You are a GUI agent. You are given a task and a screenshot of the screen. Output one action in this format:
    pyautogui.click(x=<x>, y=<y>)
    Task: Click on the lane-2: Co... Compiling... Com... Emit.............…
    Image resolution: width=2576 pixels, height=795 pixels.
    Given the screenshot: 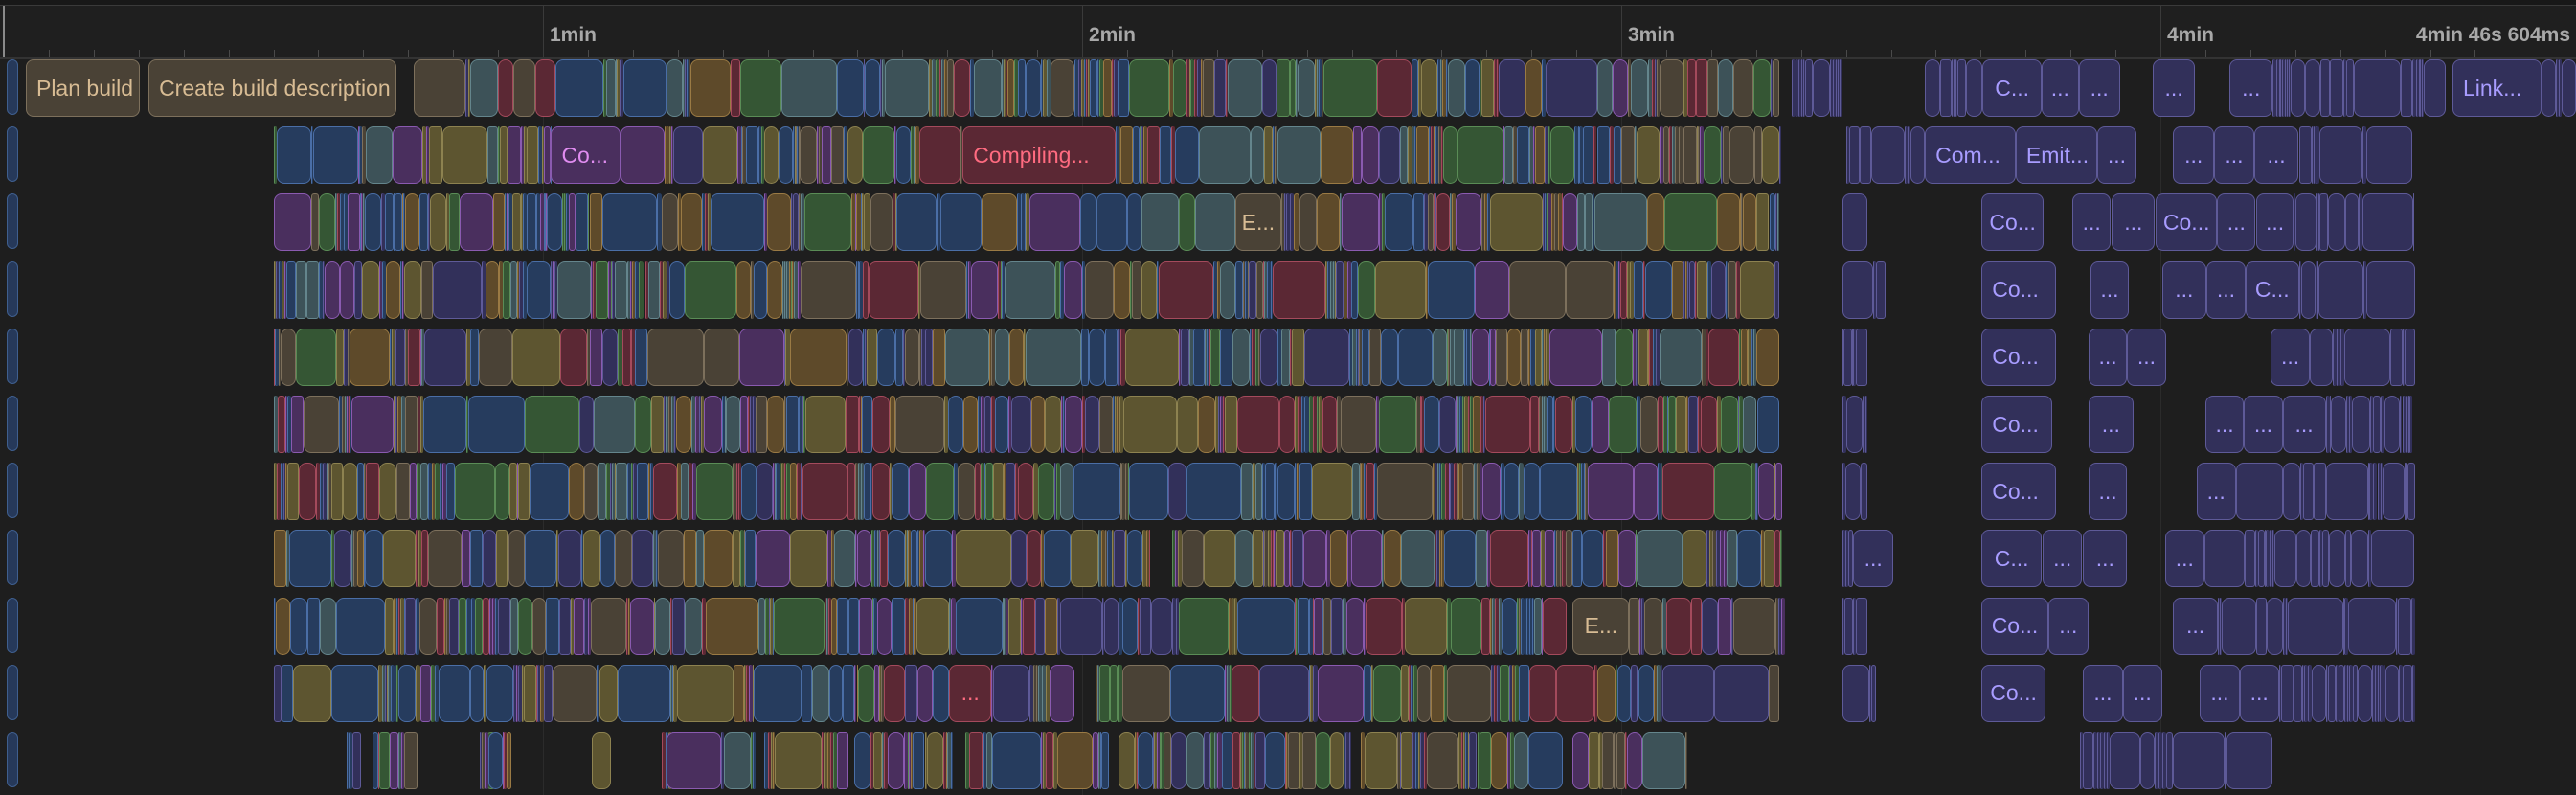 What is the action you would take?
    pyautogui.click(x=1288, y=155)
    